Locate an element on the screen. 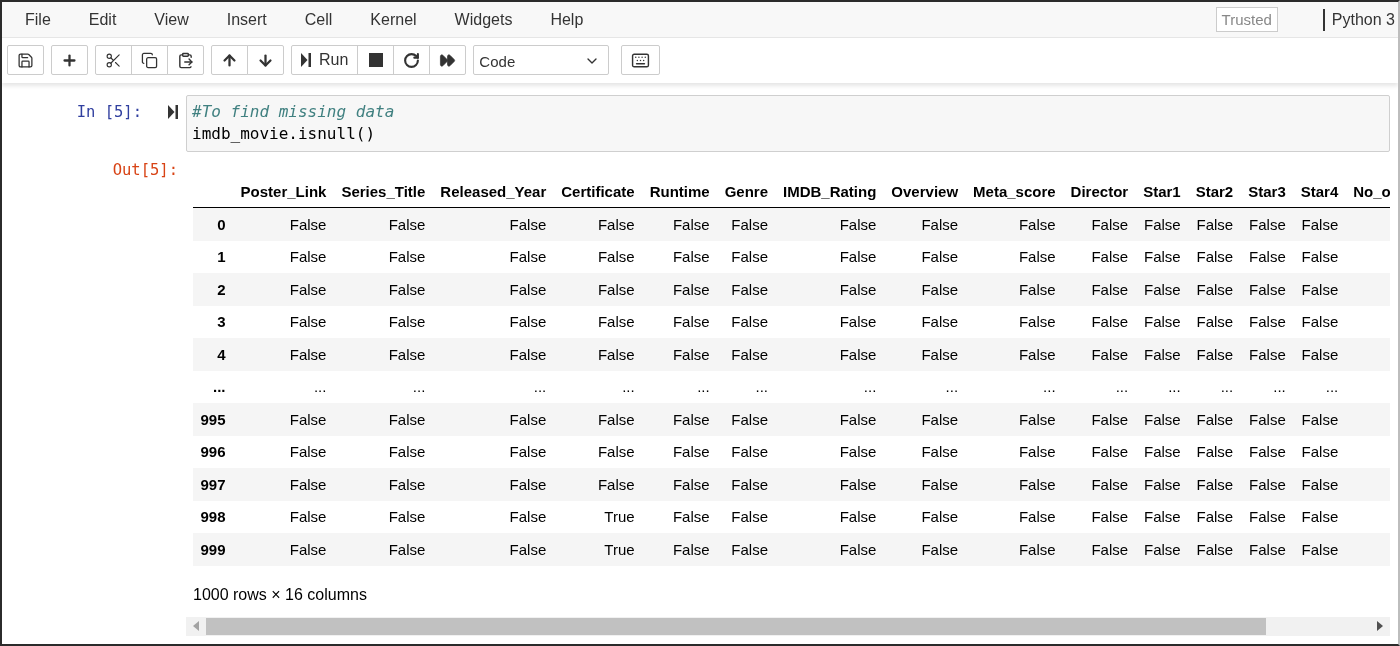 This screenshot has width=1400, height=646. code-line: imdb_movie.isnull() is located at coordinates (284, 134).